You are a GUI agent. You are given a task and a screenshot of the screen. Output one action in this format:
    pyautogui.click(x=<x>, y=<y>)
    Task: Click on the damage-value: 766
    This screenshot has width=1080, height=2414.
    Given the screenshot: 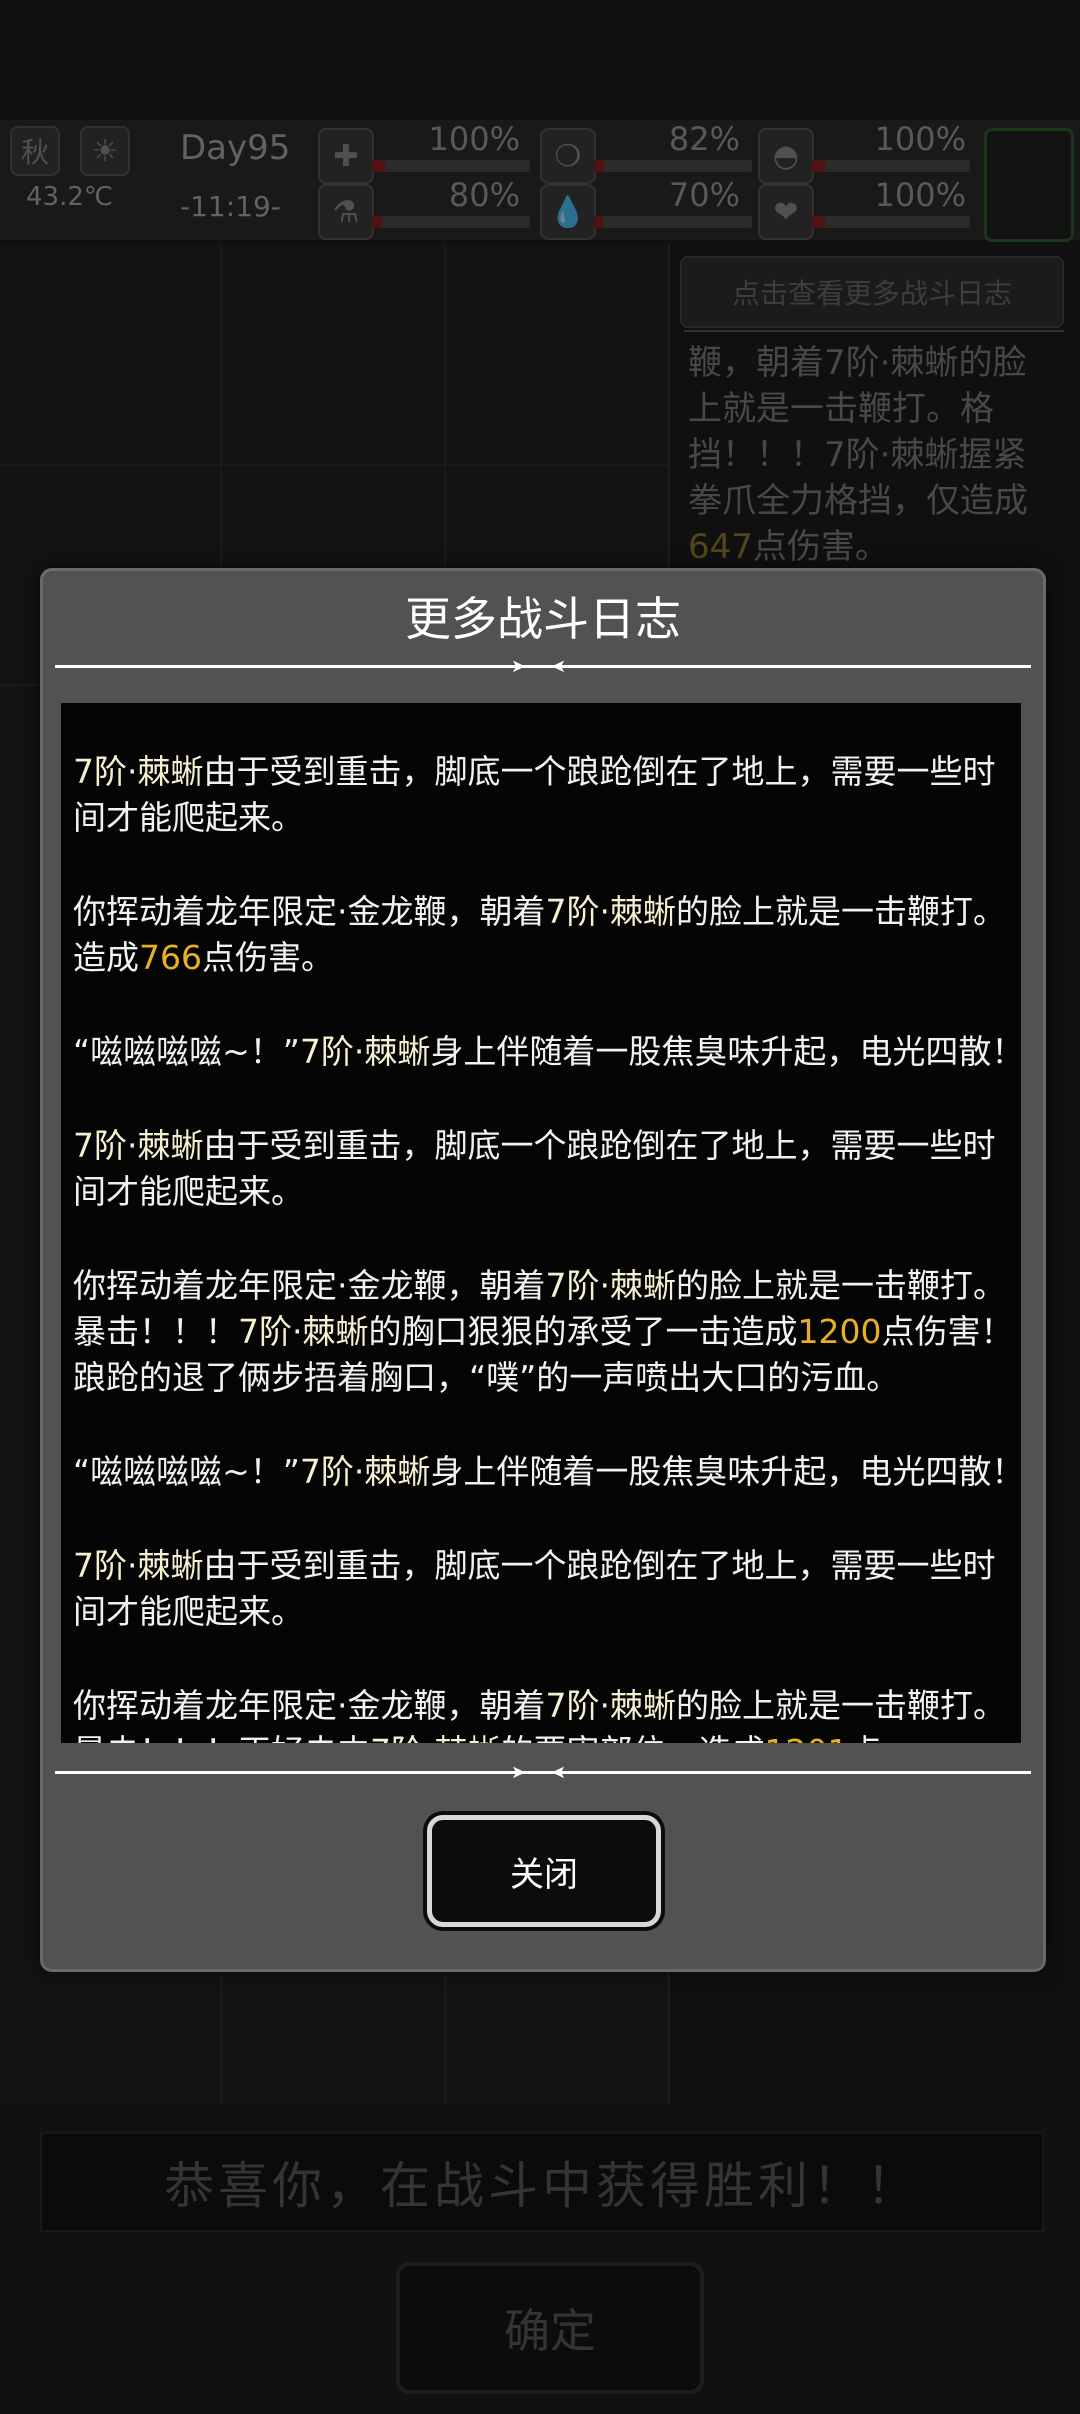 What is the action you would take?
    pyautogui.click(x=170, y=957)
    